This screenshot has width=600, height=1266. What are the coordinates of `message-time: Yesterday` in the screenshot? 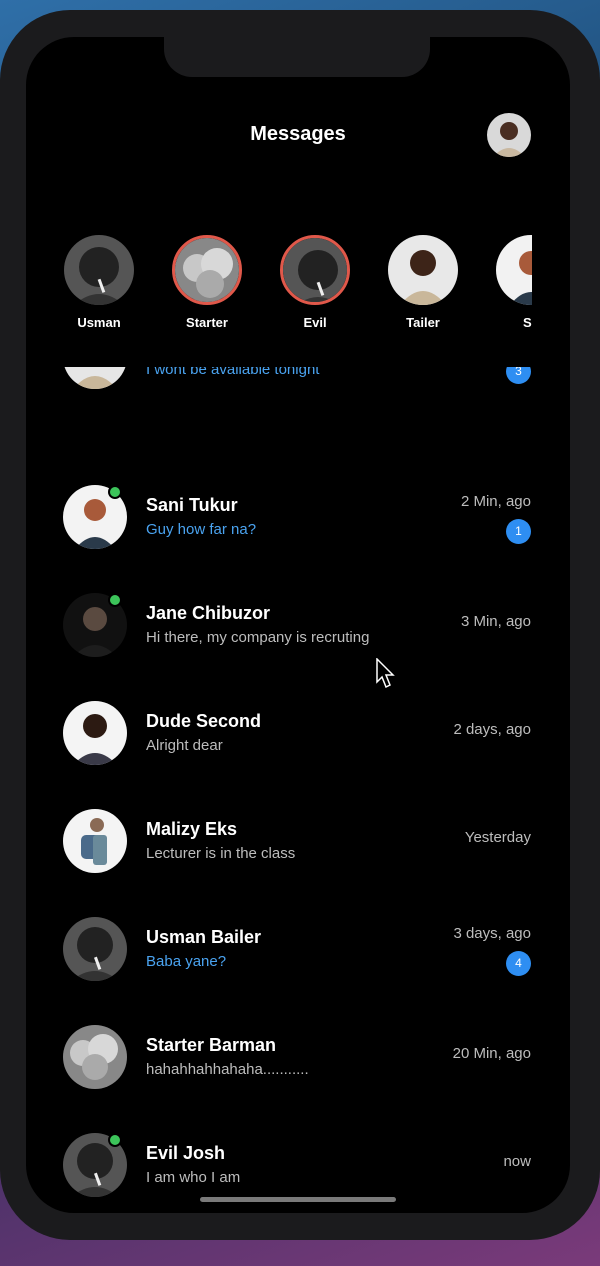 It's located at (497, 837).